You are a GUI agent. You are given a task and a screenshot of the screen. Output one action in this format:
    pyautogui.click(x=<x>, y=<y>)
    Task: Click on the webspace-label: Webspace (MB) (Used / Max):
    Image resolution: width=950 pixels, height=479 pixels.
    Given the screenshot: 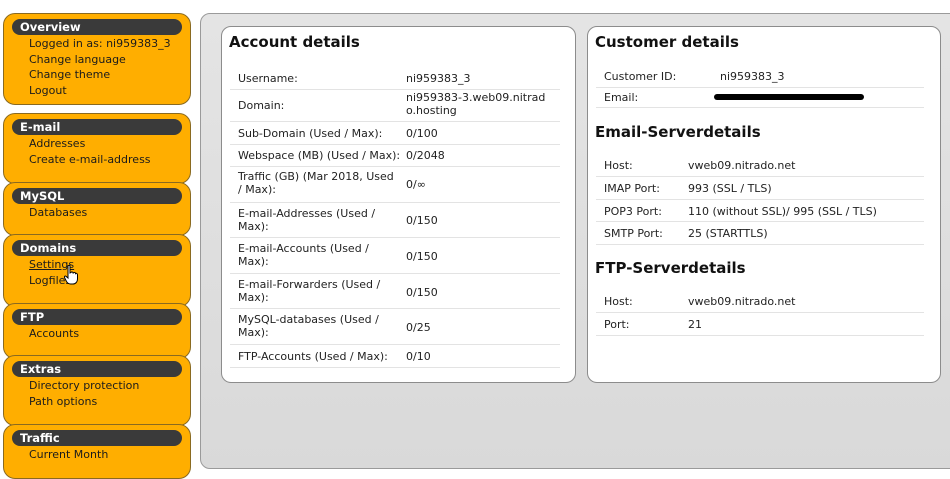 What is the action you would take?
    pyautogui.click(x=319, y=155)
    